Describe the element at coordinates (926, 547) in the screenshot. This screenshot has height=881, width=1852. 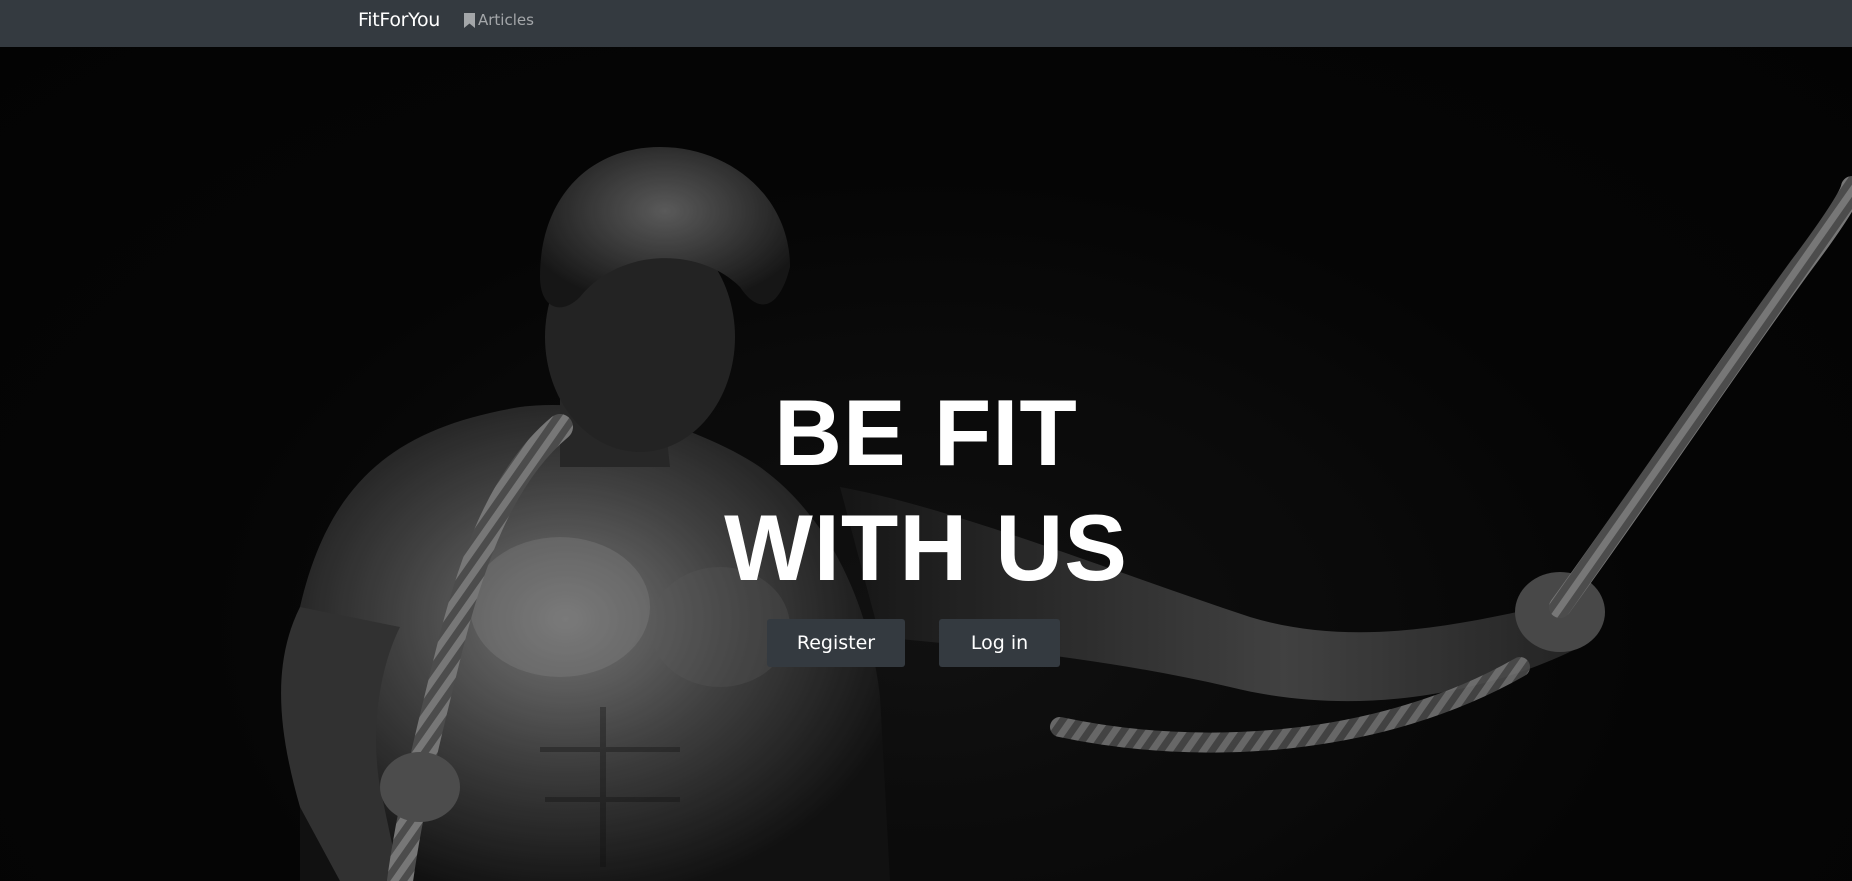
I see `hero-headline-line2: WITH US` at that location.